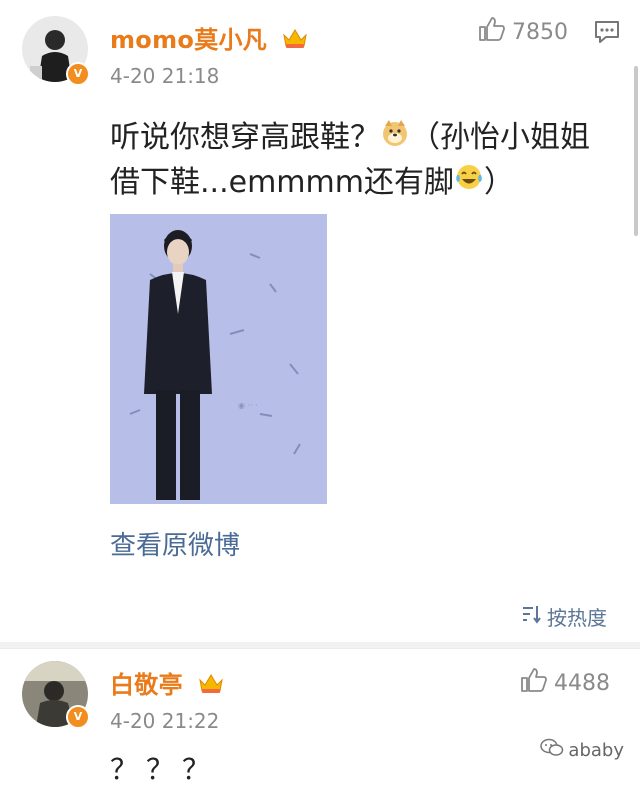 The width and height of the screenshot is (640, 788). I want to click on comment-text-main: 听说你想穿高跟鞋？, so click(245, 137).